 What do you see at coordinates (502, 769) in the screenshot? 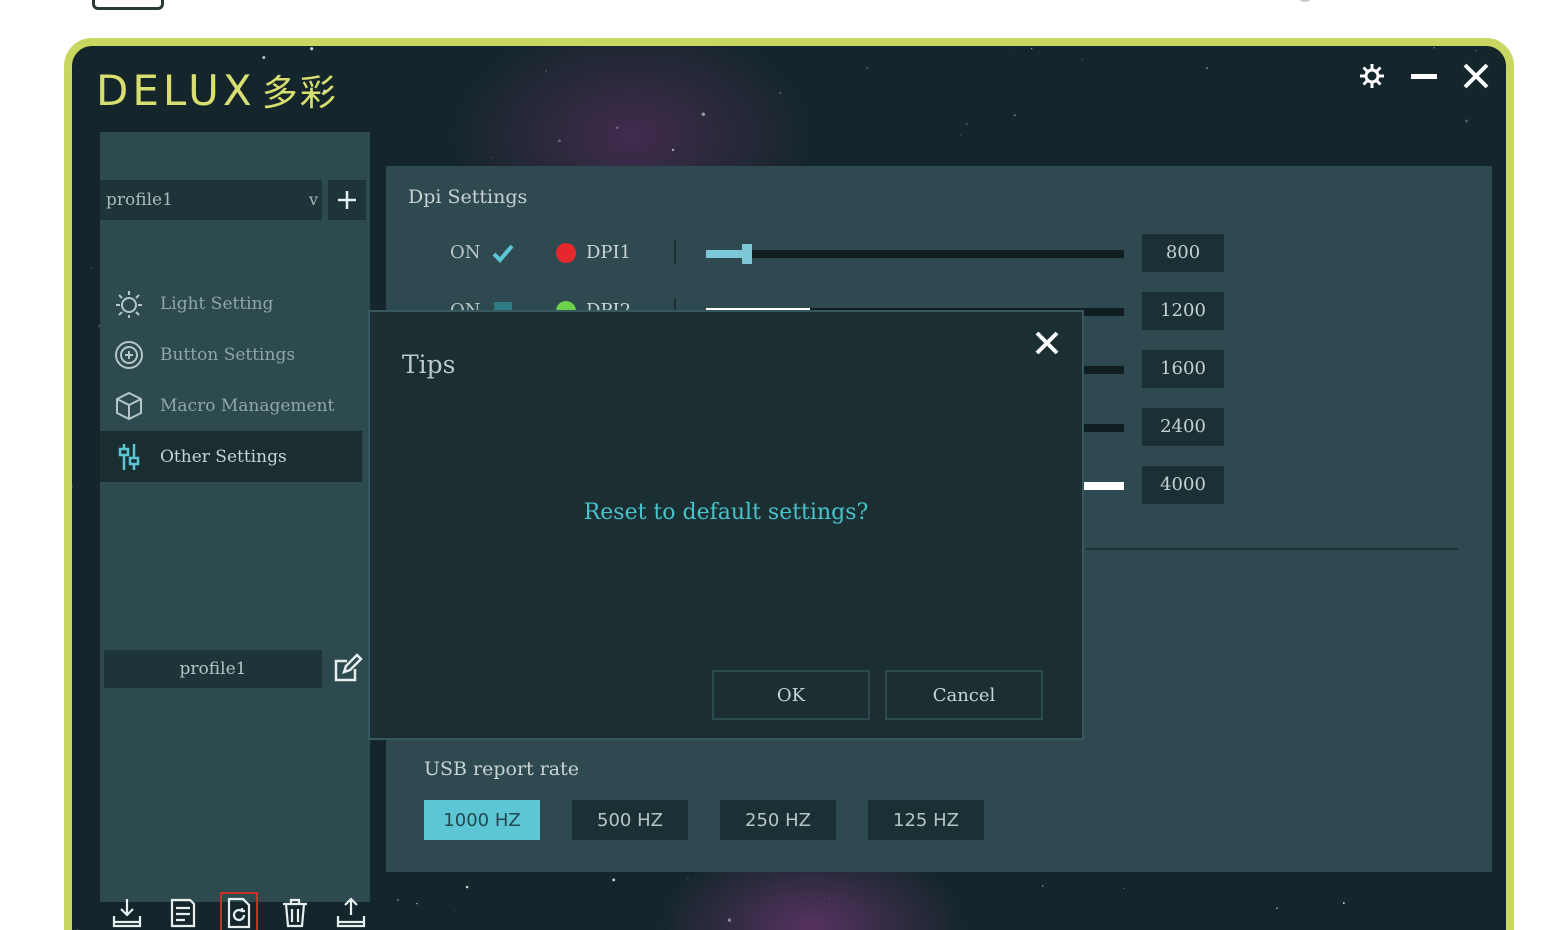
I see `usb-report-rate-title: USB report rate` at bounding box center [502, 769].